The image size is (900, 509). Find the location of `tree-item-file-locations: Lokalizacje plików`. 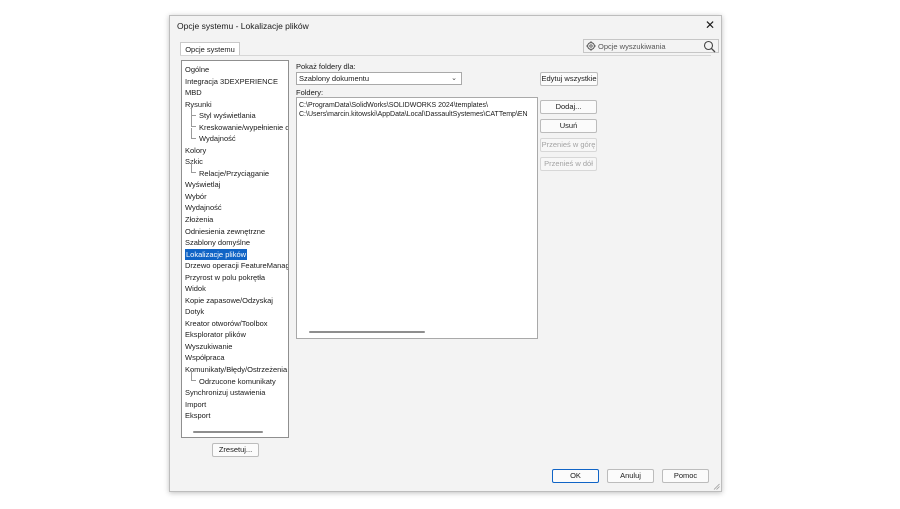

tree-item-file-locations: Lokalizacje plików is located at coordinates (216, 254).